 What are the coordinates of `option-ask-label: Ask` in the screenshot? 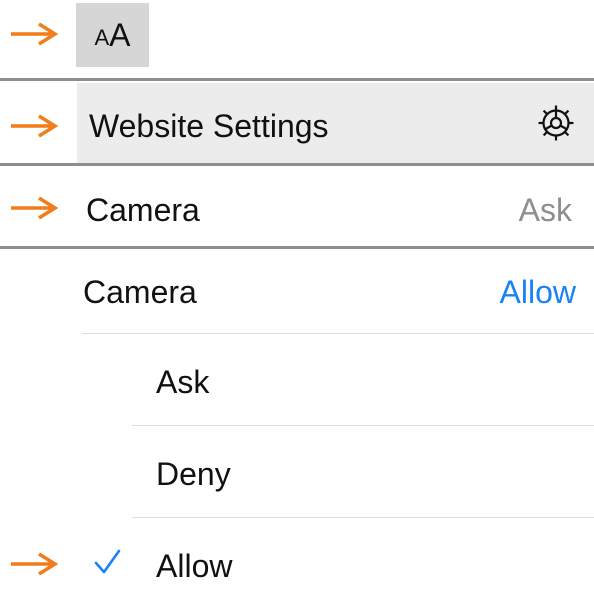 It's located at (183, 382).